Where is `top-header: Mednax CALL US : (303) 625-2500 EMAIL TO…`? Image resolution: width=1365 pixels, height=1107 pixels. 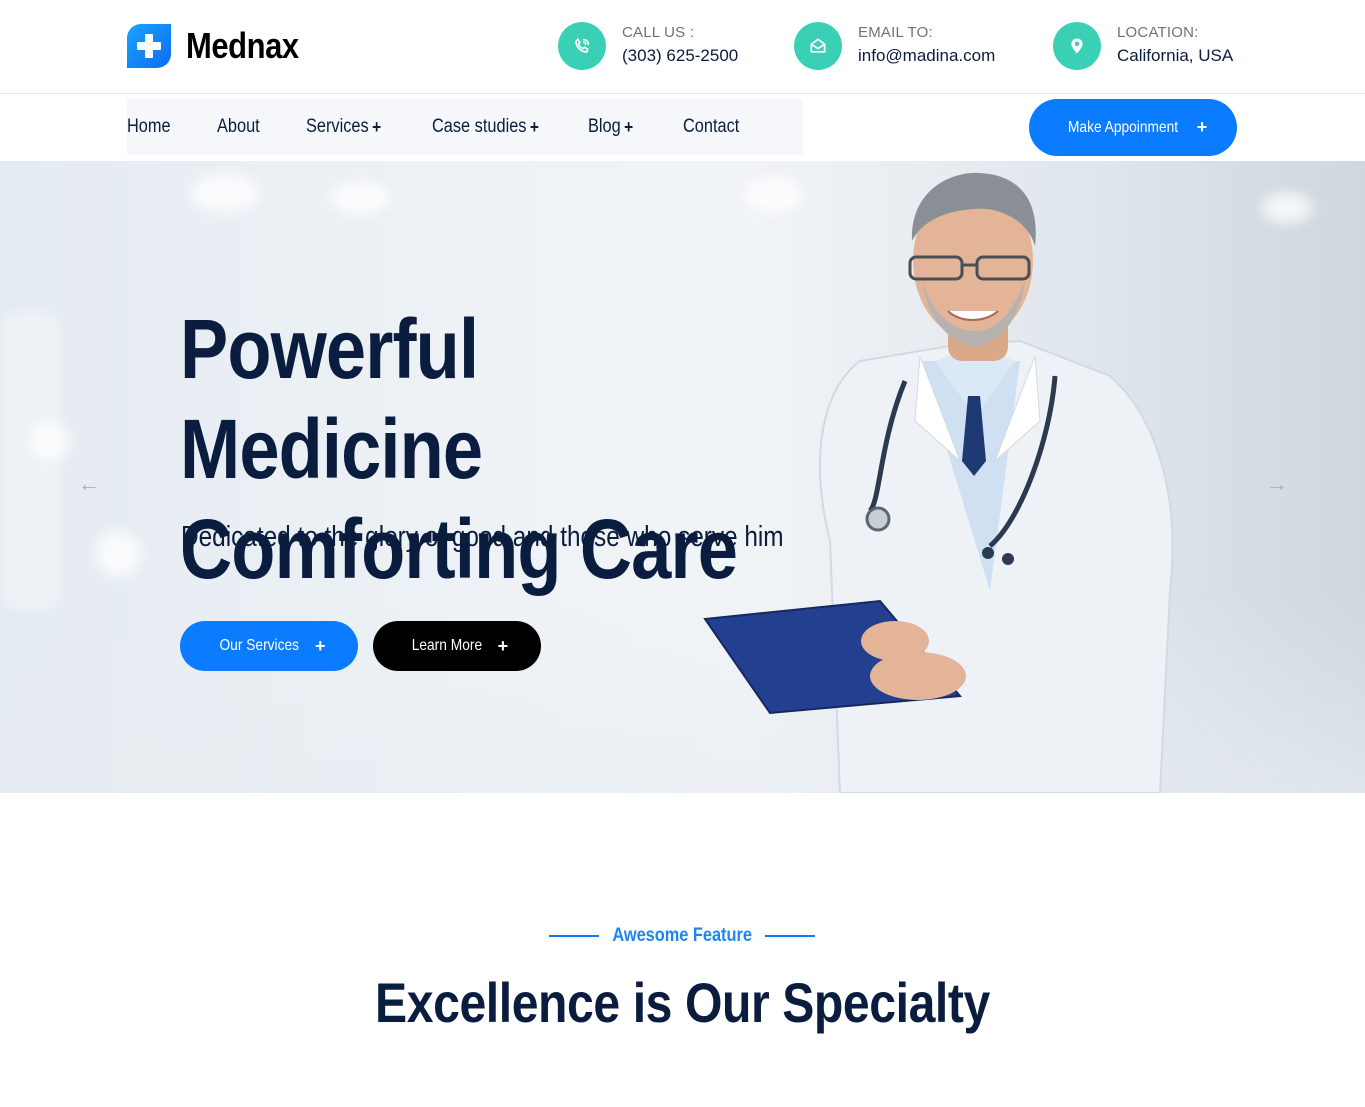 top-header: Mednax CALL US : (303) 625-2500 EMAIL TO… is located at coordinates (682, 47).